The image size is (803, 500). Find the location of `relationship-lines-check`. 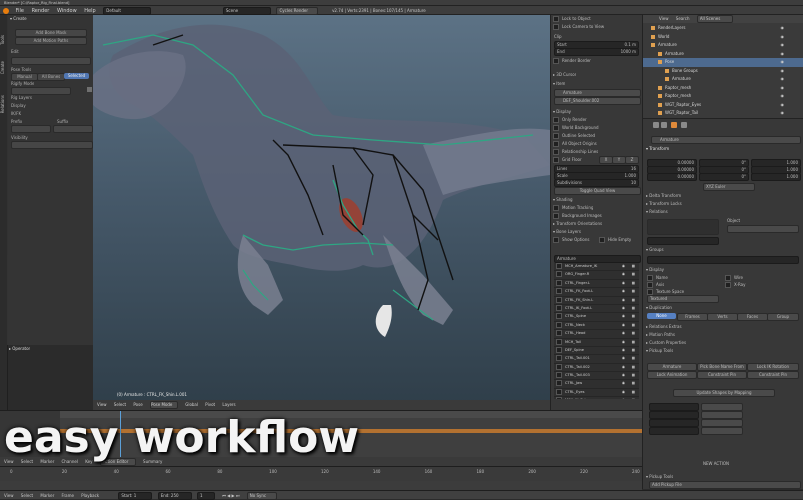

relationship-lines-check is located at coordinates (556, 152).